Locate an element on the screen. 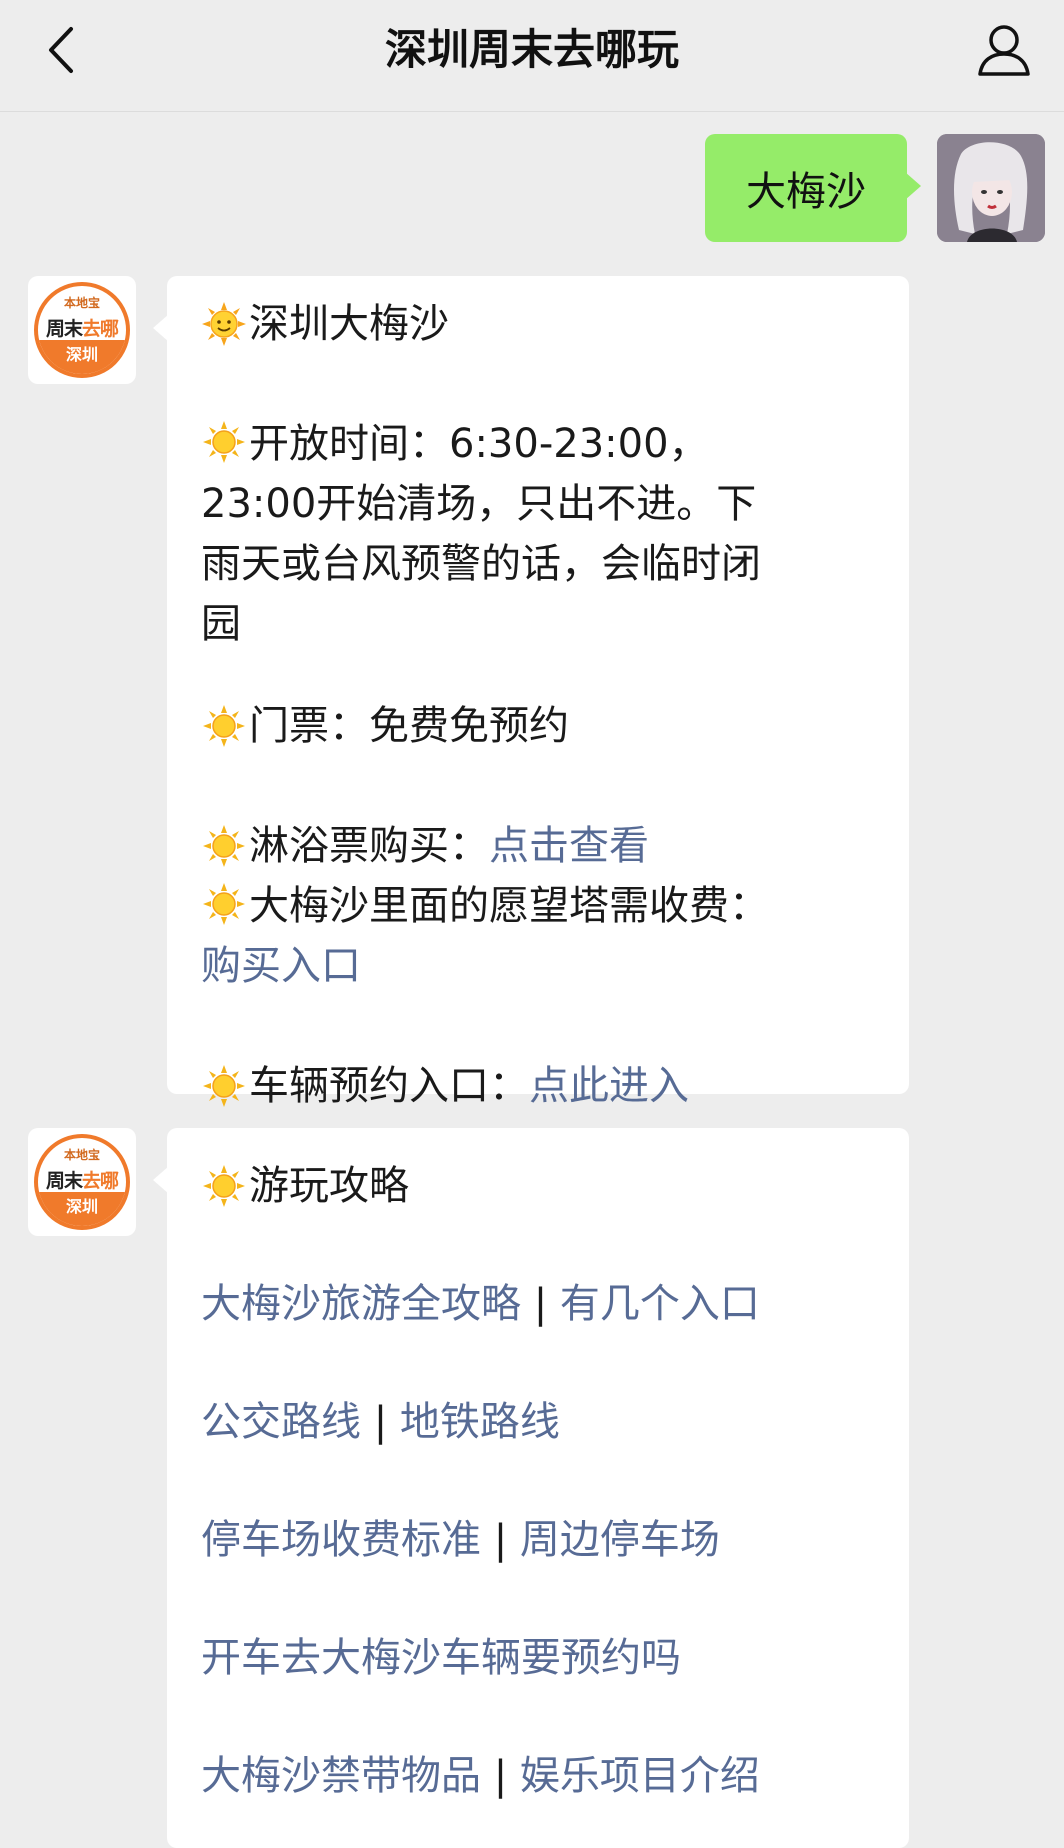 This screenshot has width=1064, height=1848. user-icon is located at coordinates (1004, 50).